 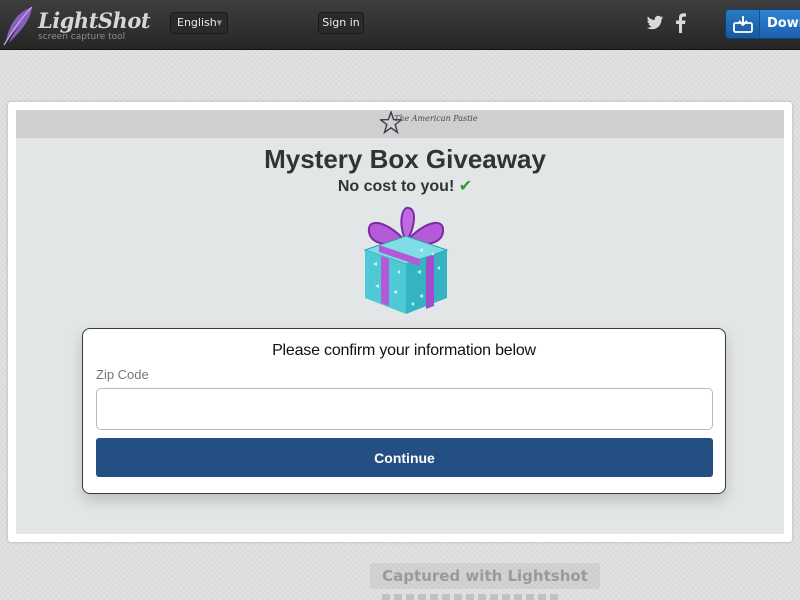 I want to click on download-button: Download, so click(x=762, y=24).